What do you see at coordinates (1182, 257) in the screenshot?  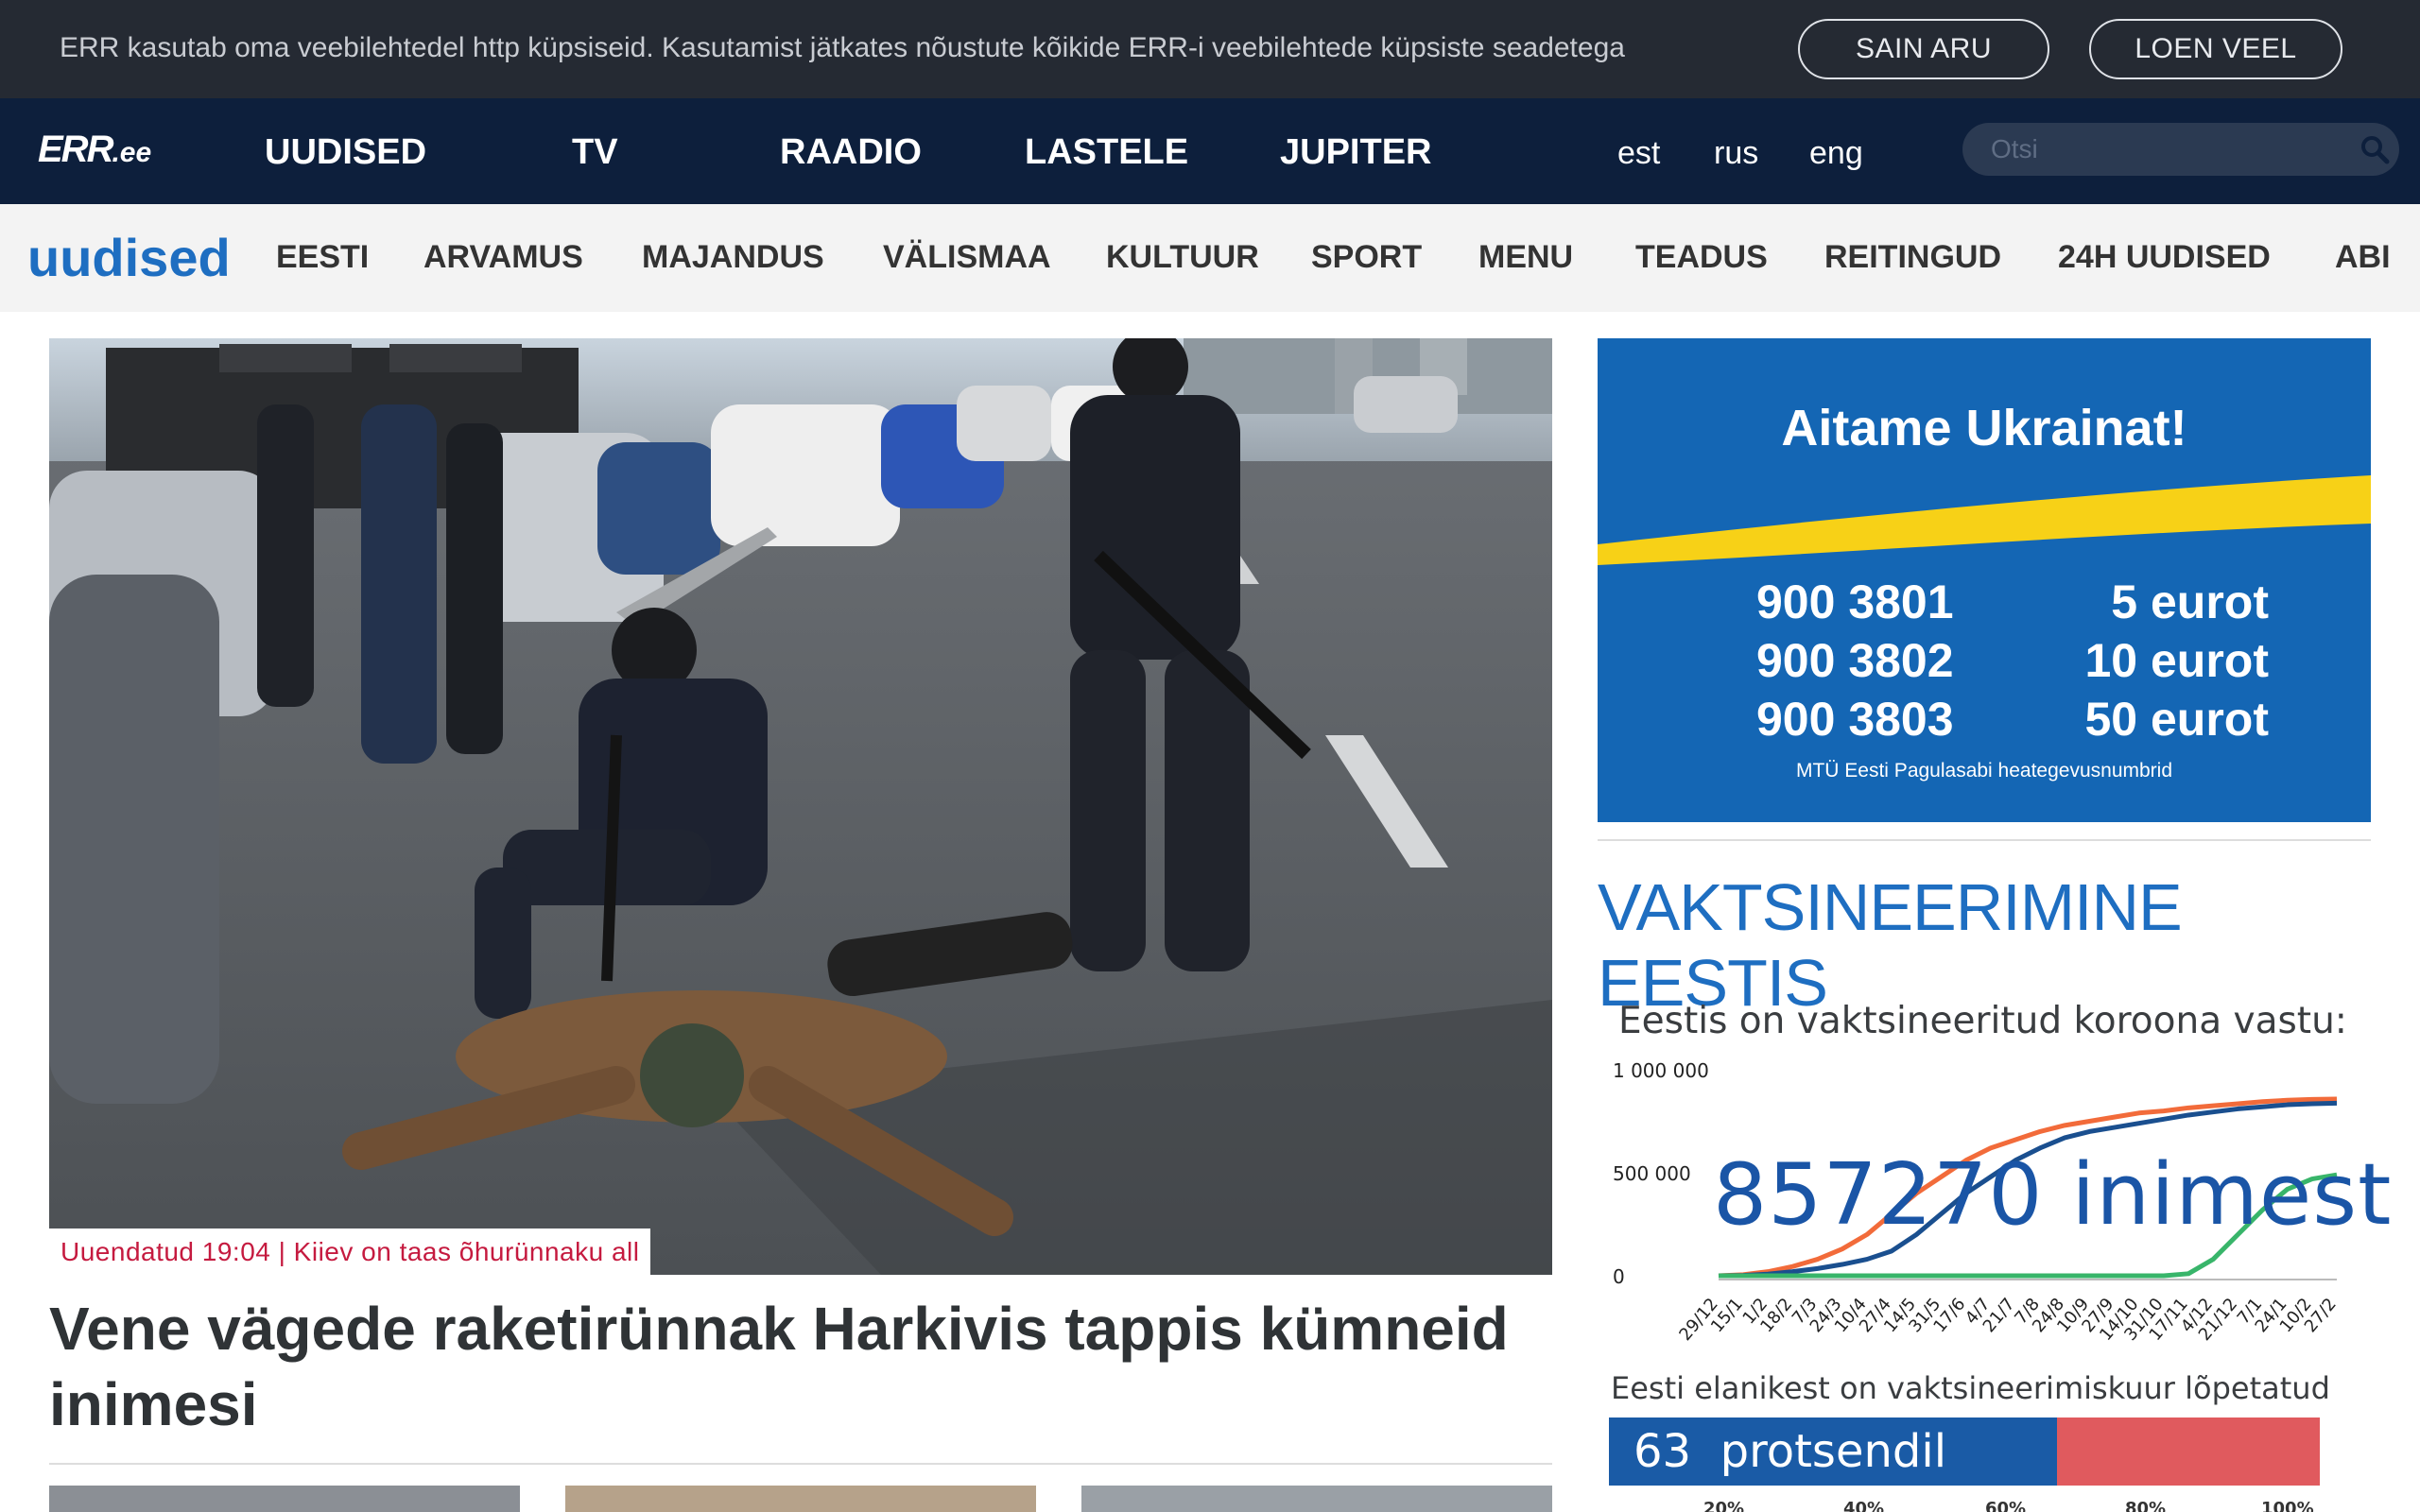 I see `section-item-kultuur: KULTUUR` at bounding box center [1182, 257].